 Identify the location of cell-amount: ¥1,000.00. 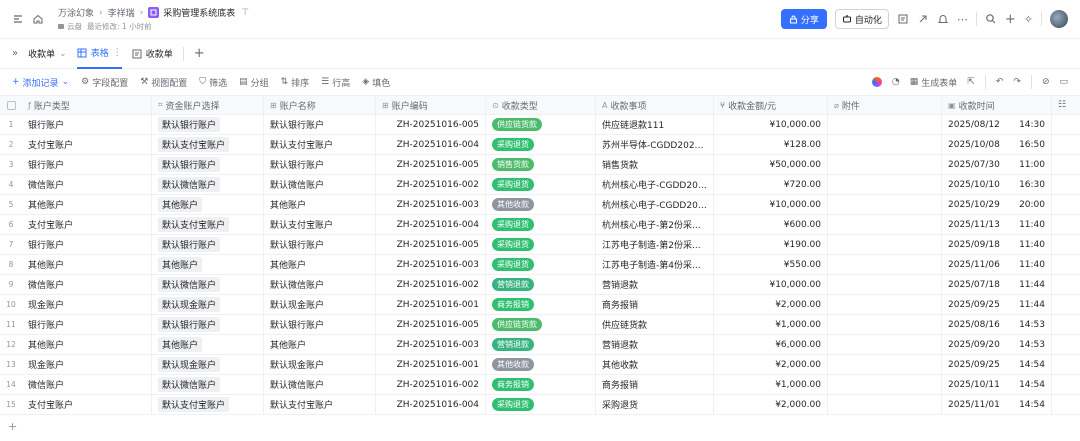
(771, 324).